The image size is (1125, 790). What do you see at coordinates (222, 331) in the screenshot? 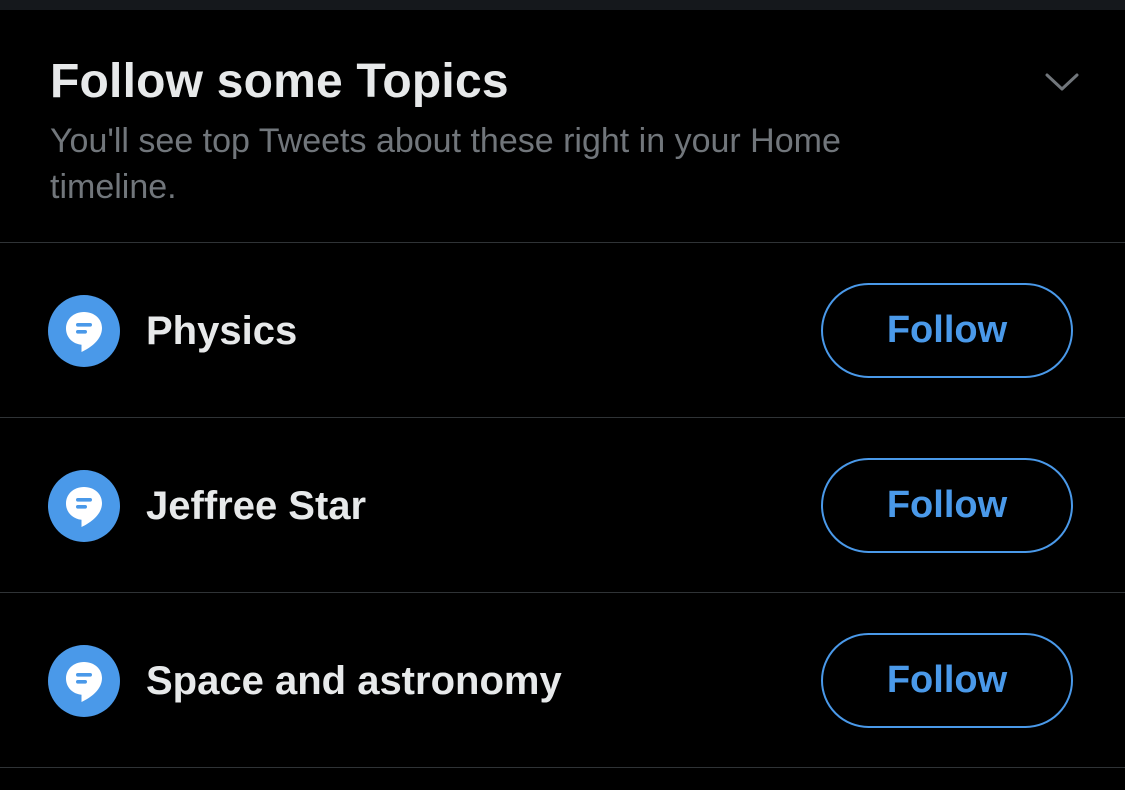
I see `topic-label: Physics` at bounding box center [222, 331].